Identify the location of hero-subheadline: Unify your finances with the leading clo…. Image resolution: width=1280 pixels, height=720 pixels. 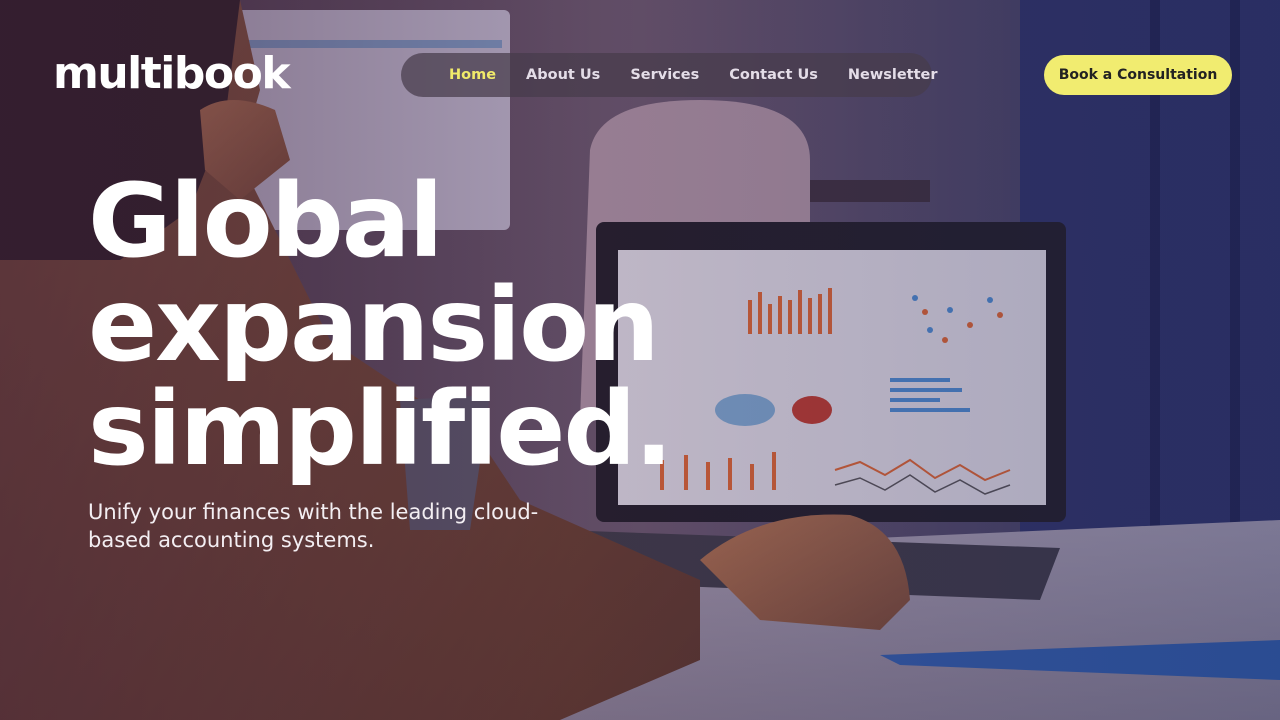
(313, 526).